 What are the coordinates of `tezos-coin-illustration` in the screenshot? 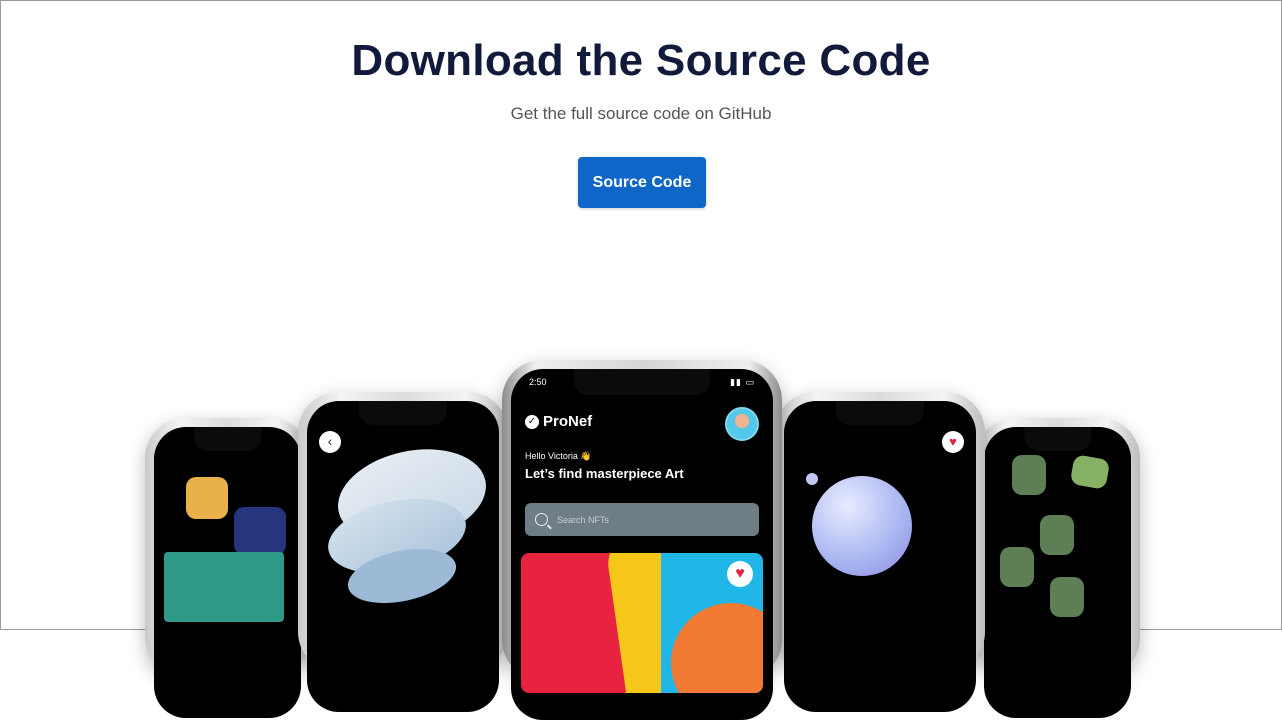 It's located at (207, 498).